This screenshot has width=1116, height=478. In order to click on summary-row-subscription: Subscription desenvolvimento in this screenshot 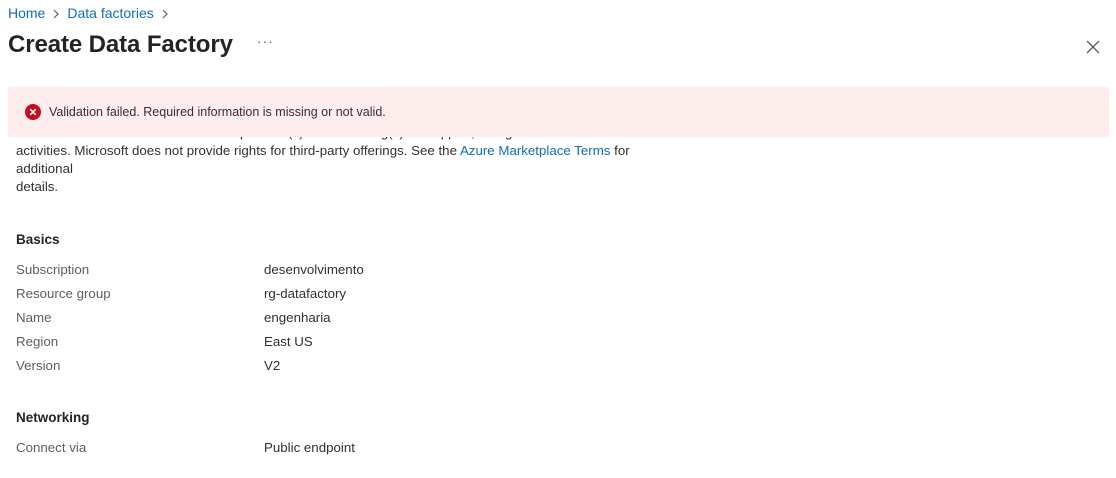, I will do `click(190, 269)`.